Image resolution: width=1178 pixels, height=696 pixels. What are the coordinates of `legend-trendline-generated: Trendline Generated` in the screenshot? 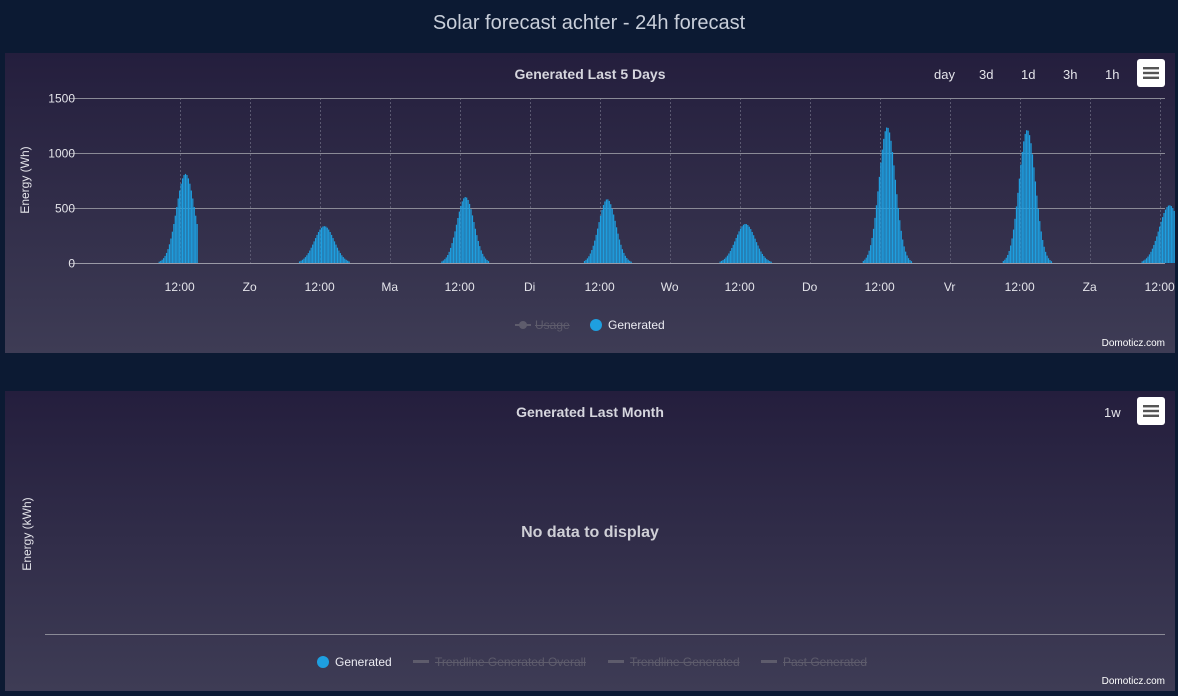 It's located at (674, 661).